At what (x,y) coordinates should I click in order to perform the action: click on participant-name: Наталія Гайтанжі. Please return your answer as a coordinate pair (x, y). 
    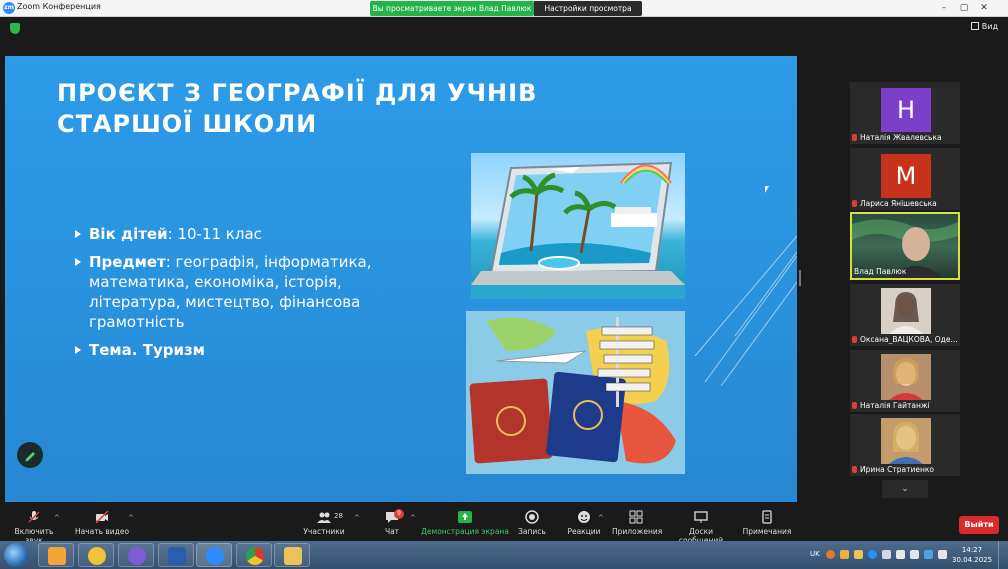
    Looking at the image, I should click on (905, 405).